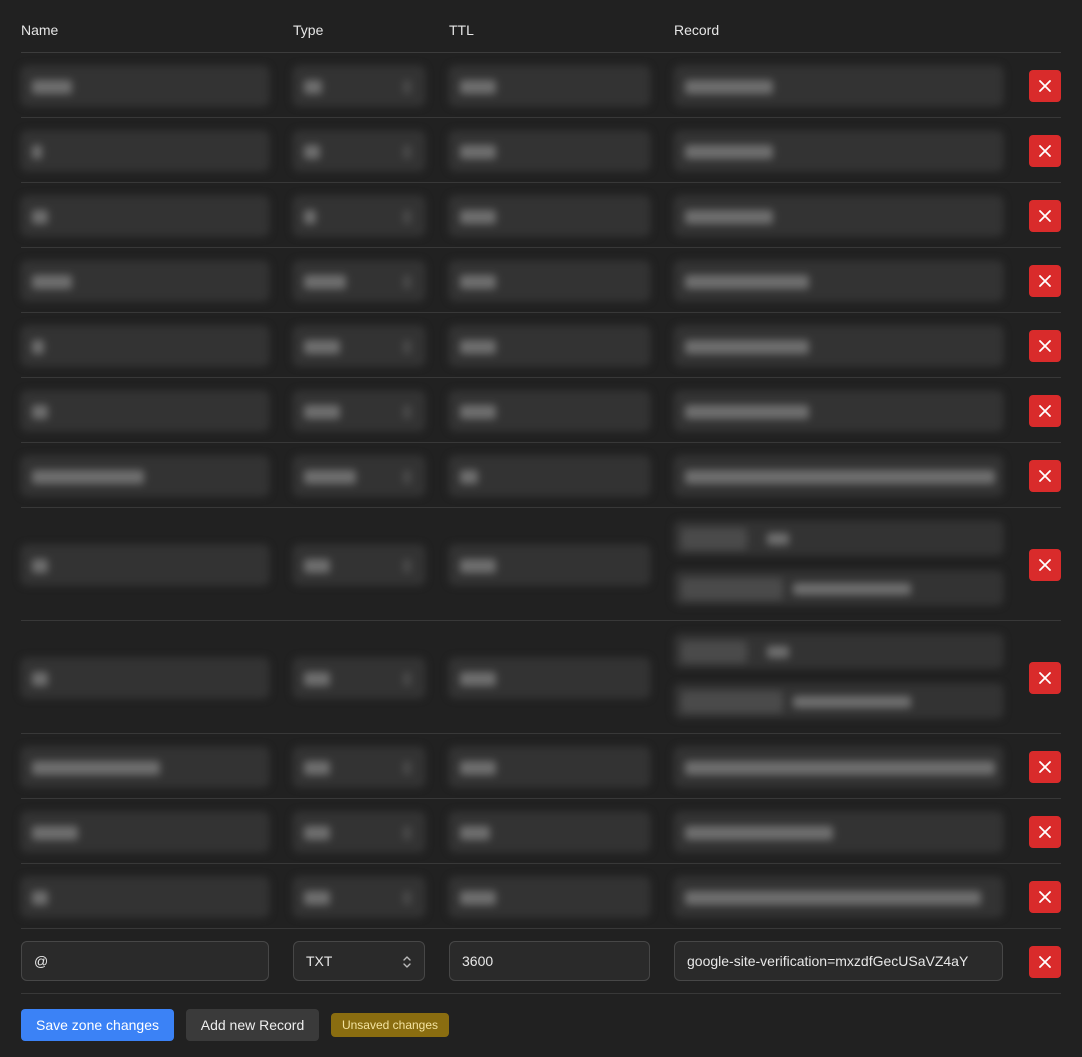 The width and height of the screenshot is (1082, 1057). Describe the element at coordinates (252, 1025) in the screenshot. I see `add-new-record-button: Add new Record` at that location.